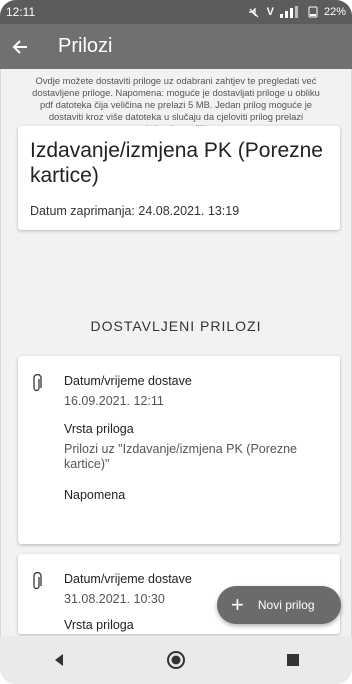 The image size is (352, 684). I want to click on nav-recents-button, so click(293, 660).